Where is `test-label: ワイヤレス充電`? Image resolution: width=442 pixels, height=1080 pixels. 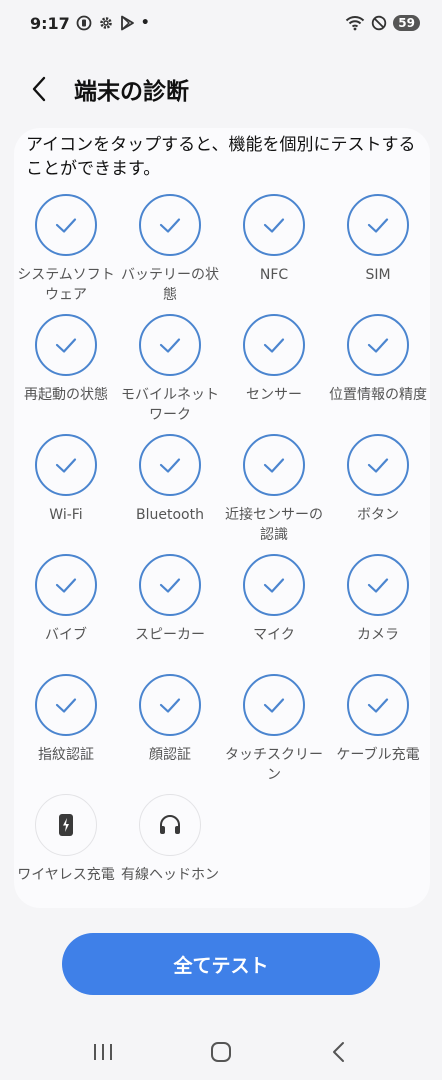 test-label: ワイヤレス充電 is located at coordinates (66, 875).